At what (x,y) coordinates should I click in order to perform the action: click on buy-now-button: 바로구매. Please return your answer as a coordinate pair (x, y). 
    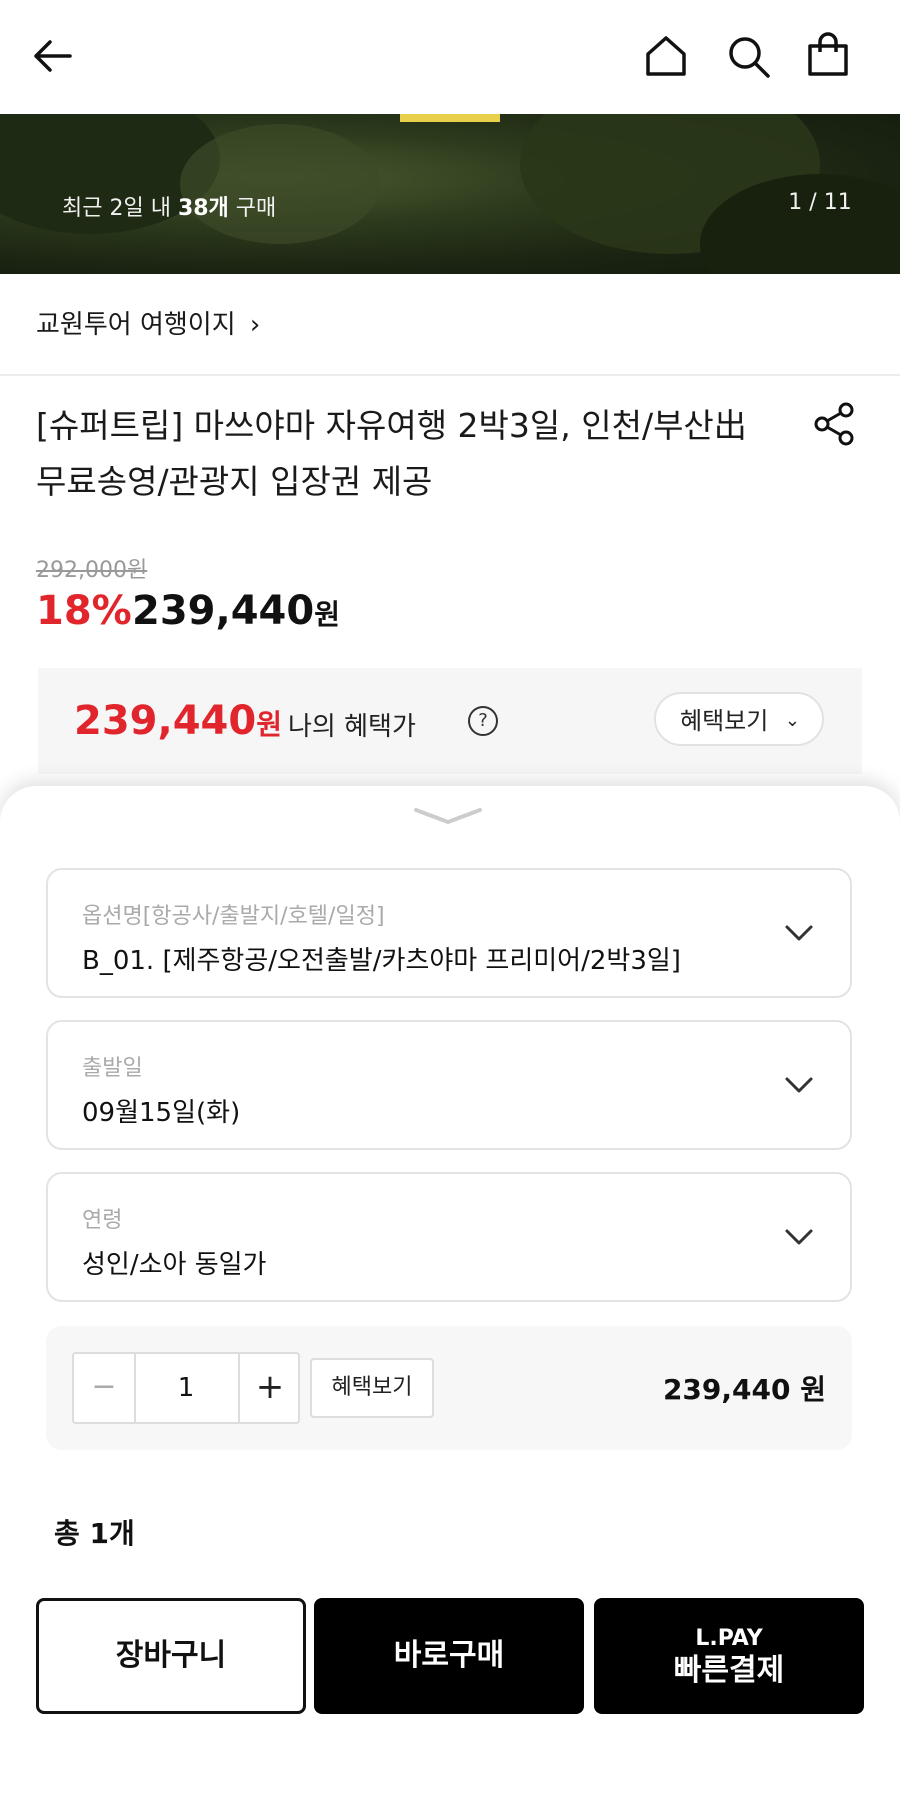
    Looking at the image, I should click on (449, 1656).